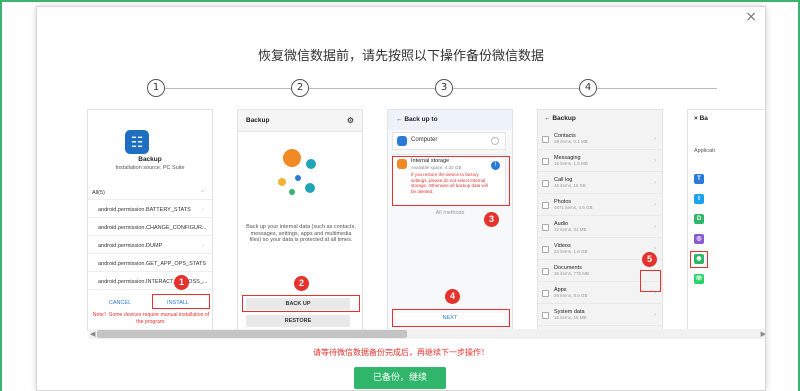 Image resolution: width=800 pixels, height=391 pixels. Describe the element at coordinates (600, 140) in the screenshot. I see `data-item-row: Contacts 29 items, 0.1 MB ›` at that location.